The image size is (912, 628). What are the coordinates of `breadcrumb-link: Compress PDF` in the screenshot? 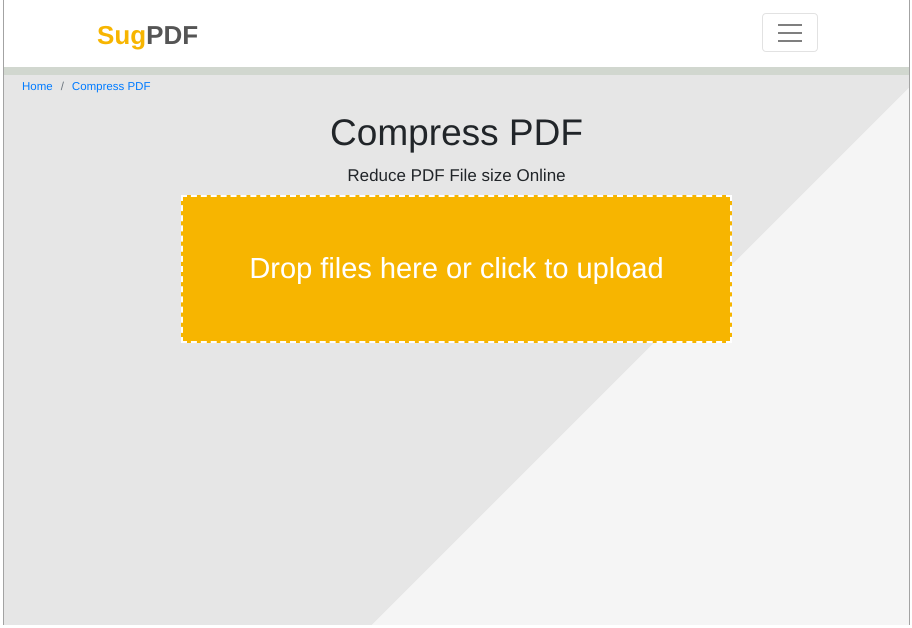 It's located at (111, 87).